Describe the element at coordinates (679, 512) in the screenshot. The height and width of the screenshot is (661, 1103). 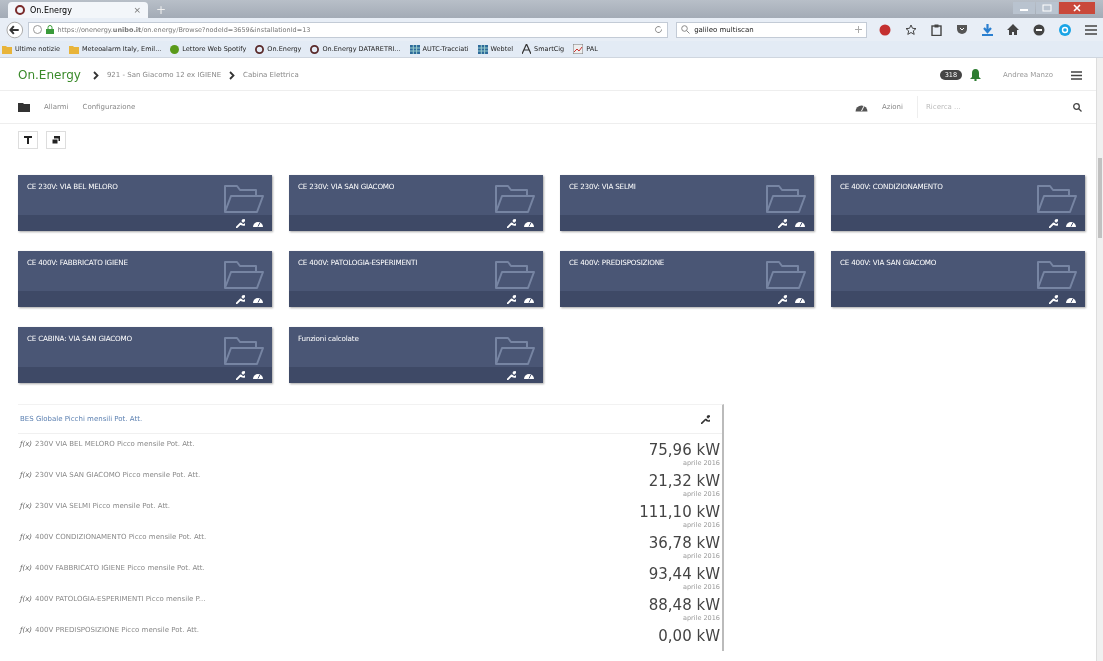
I see `measure-value: 111,10 kW` at that location.